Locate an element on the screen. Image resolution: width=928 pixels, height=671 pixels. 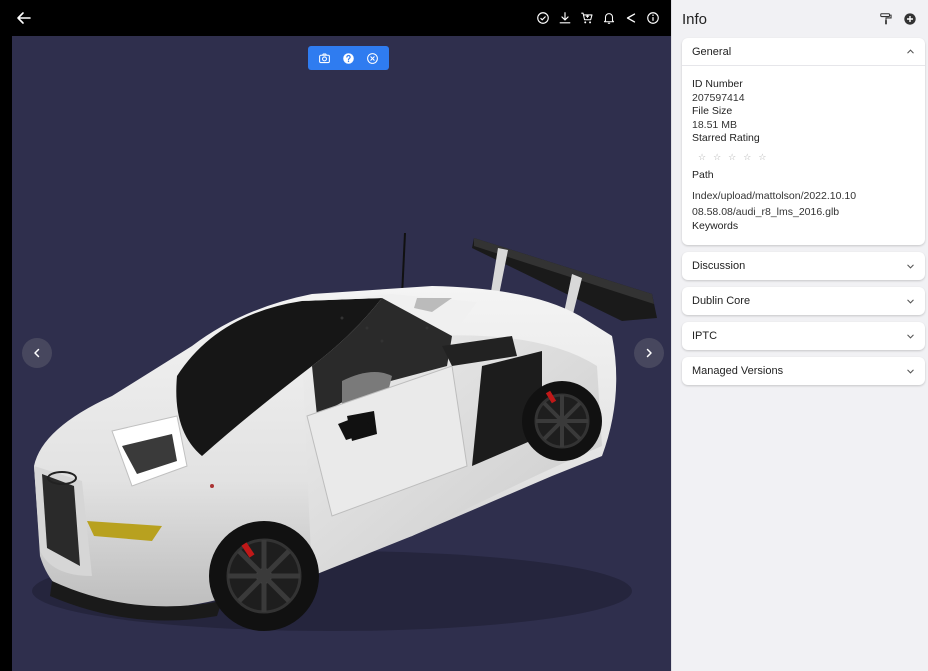
file-size-value: 18.51 MB is located at coordinates (714, 124).